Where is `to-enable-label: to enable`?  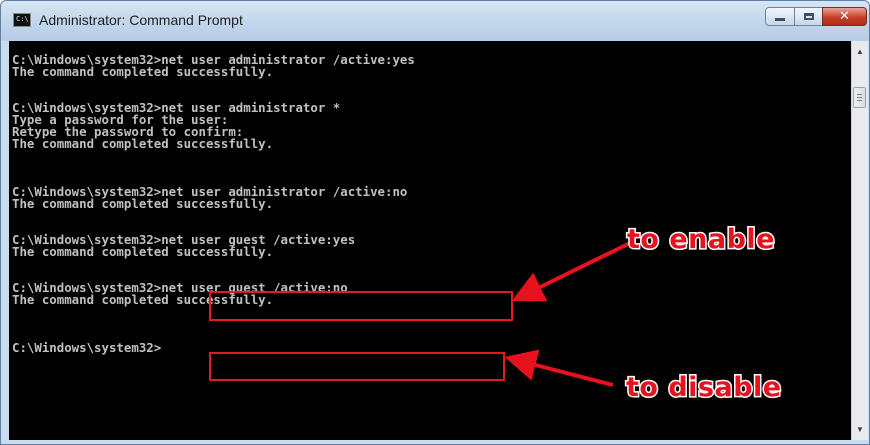 to-enable-label: to enable is located at coordinates (700, 240).